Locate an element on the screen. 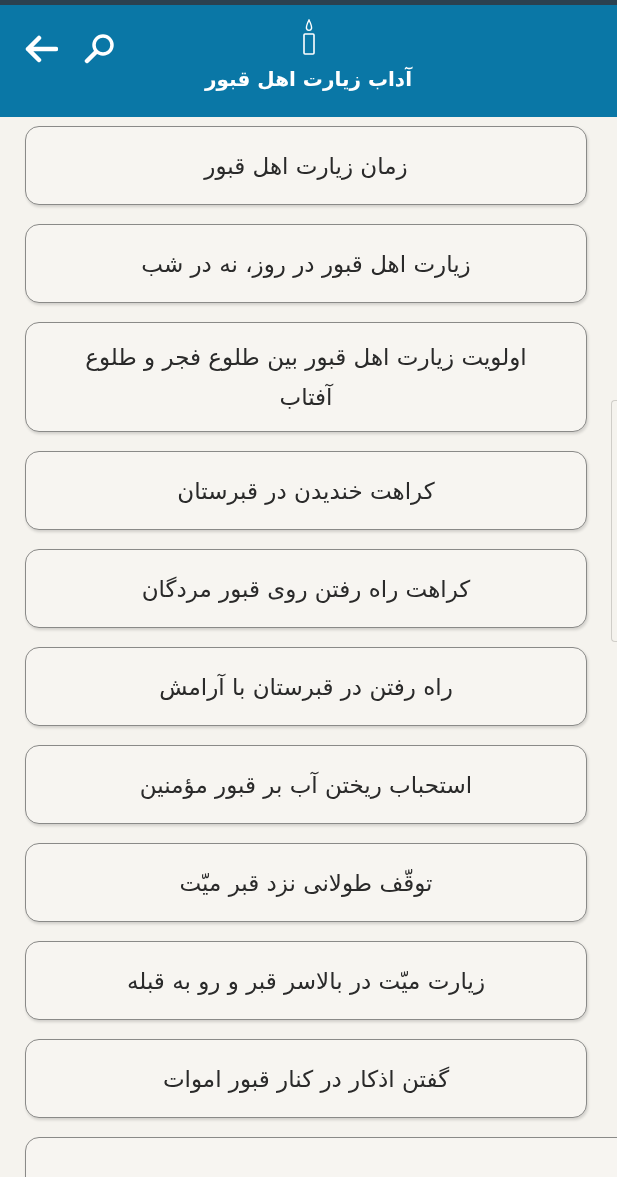 The width and height of the screenshot is (617, 1177). topic-list-item: زیارت میّت در بالاسر قبر و رو به قبله is located at coordinates (306, 980).